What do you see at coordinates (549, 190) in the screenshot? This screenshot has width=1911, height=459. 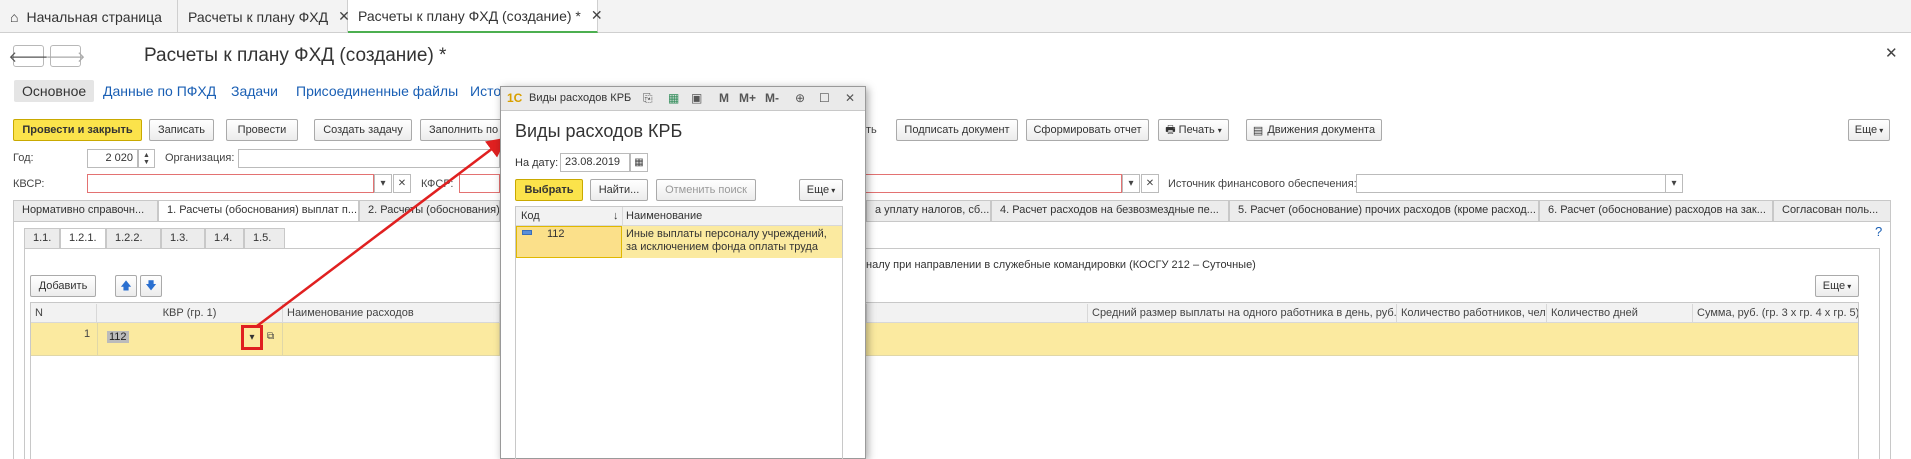 I see `select-button: Выбрать` at bounding box center [549, 190].